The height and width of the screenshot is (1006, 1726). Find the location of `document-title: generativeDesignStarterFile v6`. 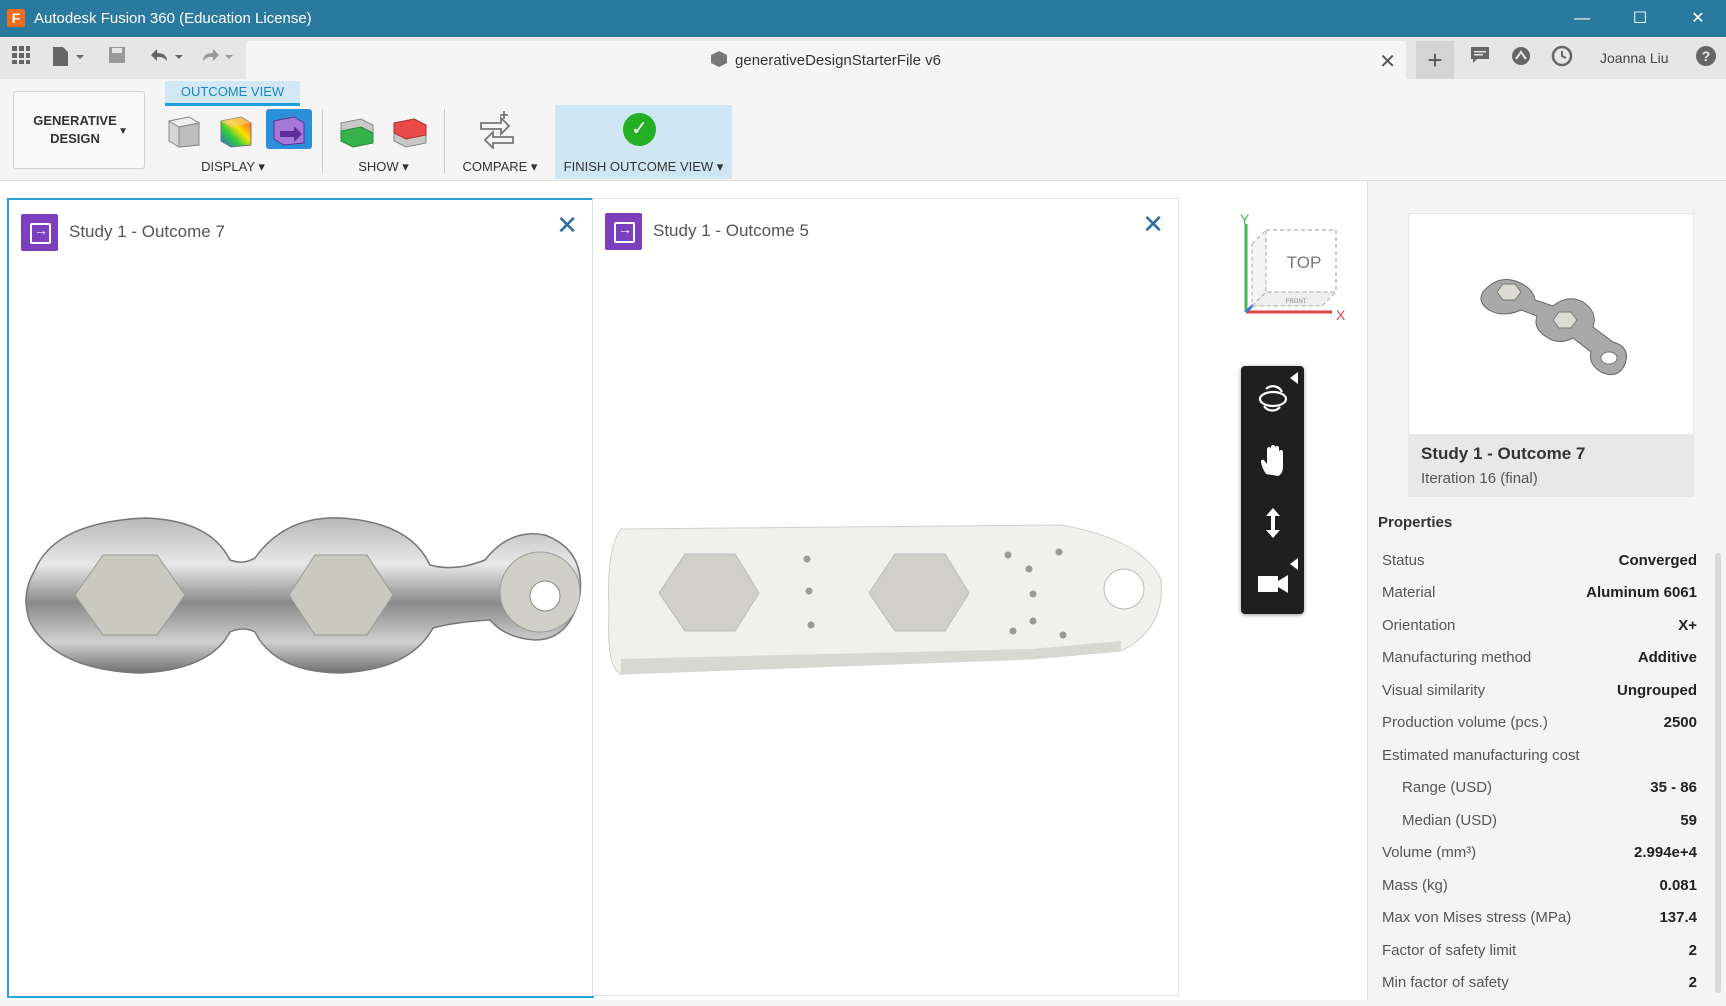

document-title: generativeDesignStarterFile v6 is located at coordinates (838, 60).